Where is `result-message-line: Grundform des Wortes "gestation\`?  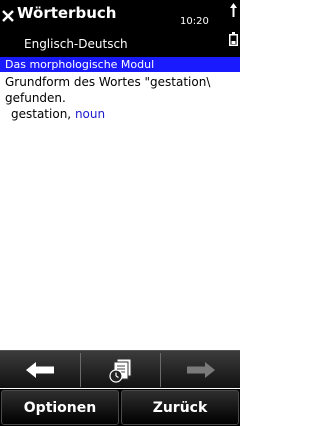 result-message-line: Grundform des Wortes "gestation\ is located at coordinates (108, 82).